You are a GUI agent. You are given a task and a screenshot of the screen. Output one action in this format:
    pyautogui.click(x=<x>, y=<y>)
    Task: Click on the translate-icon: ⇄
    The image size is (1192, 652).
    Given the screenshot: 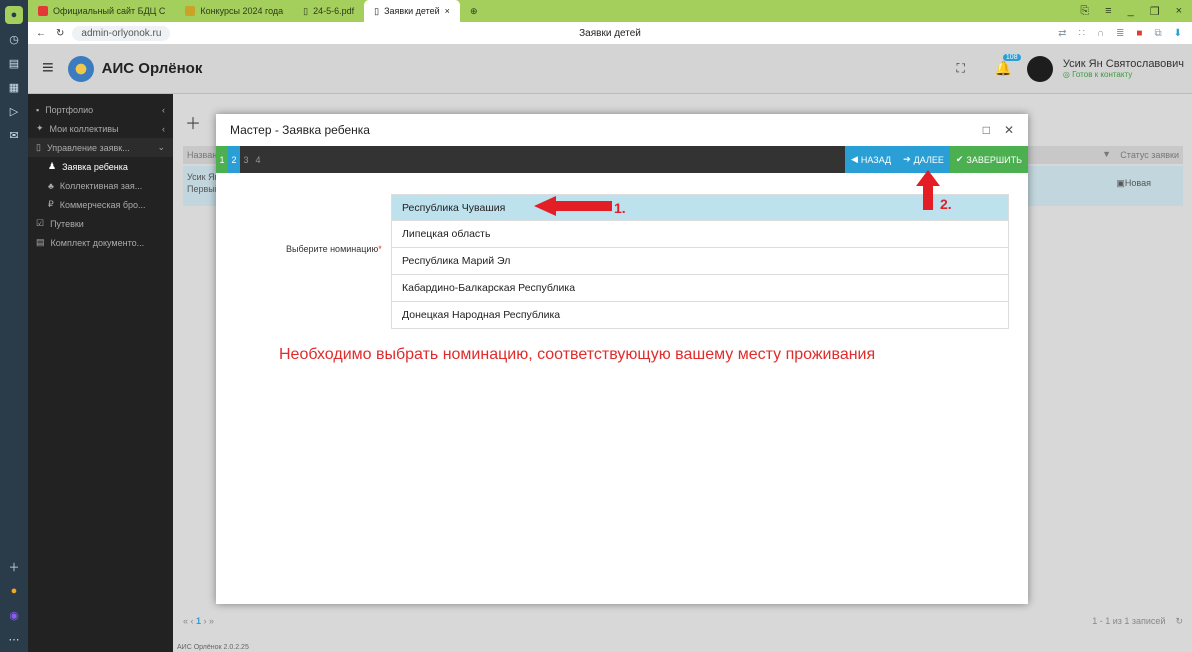 What is the action you would take?
    pyautogui.click(x=1062, y=33)
    